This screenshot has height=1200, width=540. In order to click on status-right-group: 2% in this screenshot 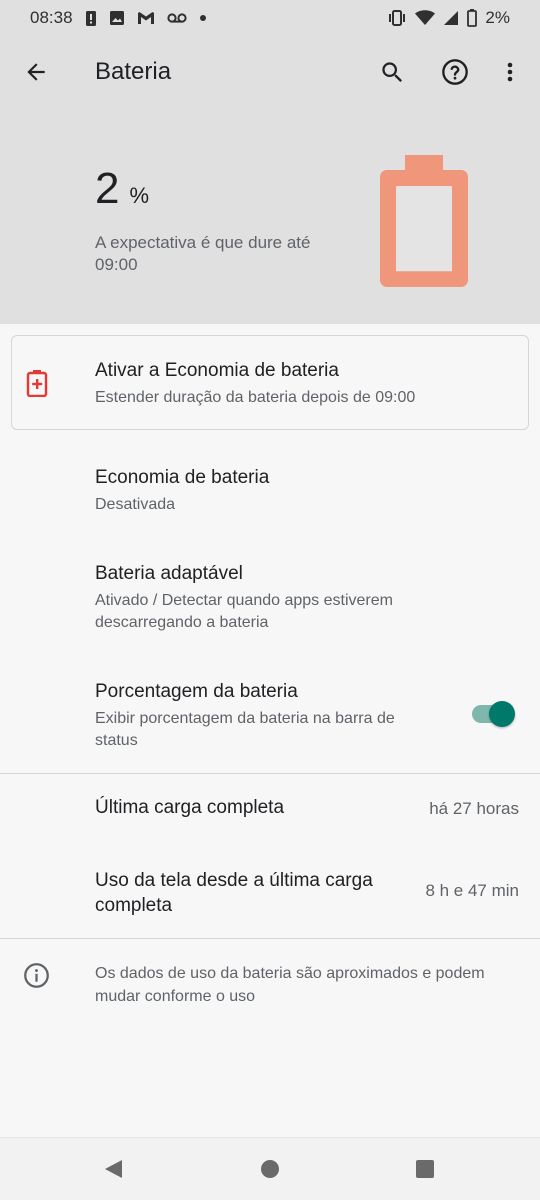, I will do `click(448, 18)`.